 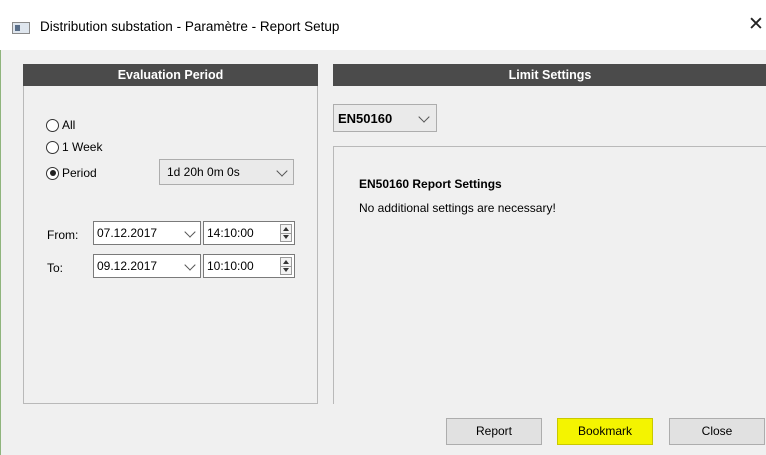 I want to click on to-time-spinner, so click(x=286, y=266).